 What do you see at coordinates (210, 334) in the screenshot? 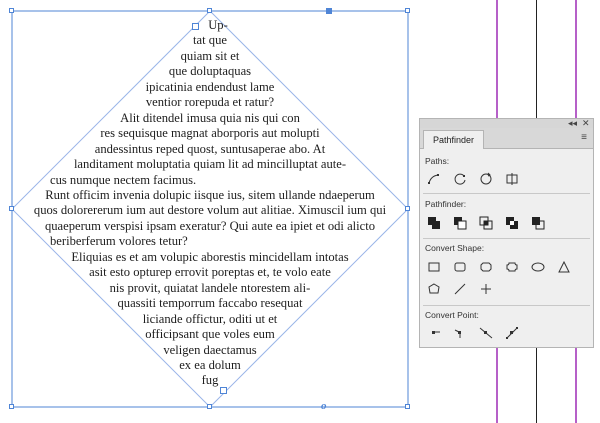
I see `text-line: officipsant que voles eum` at bounding box center [210, 334].